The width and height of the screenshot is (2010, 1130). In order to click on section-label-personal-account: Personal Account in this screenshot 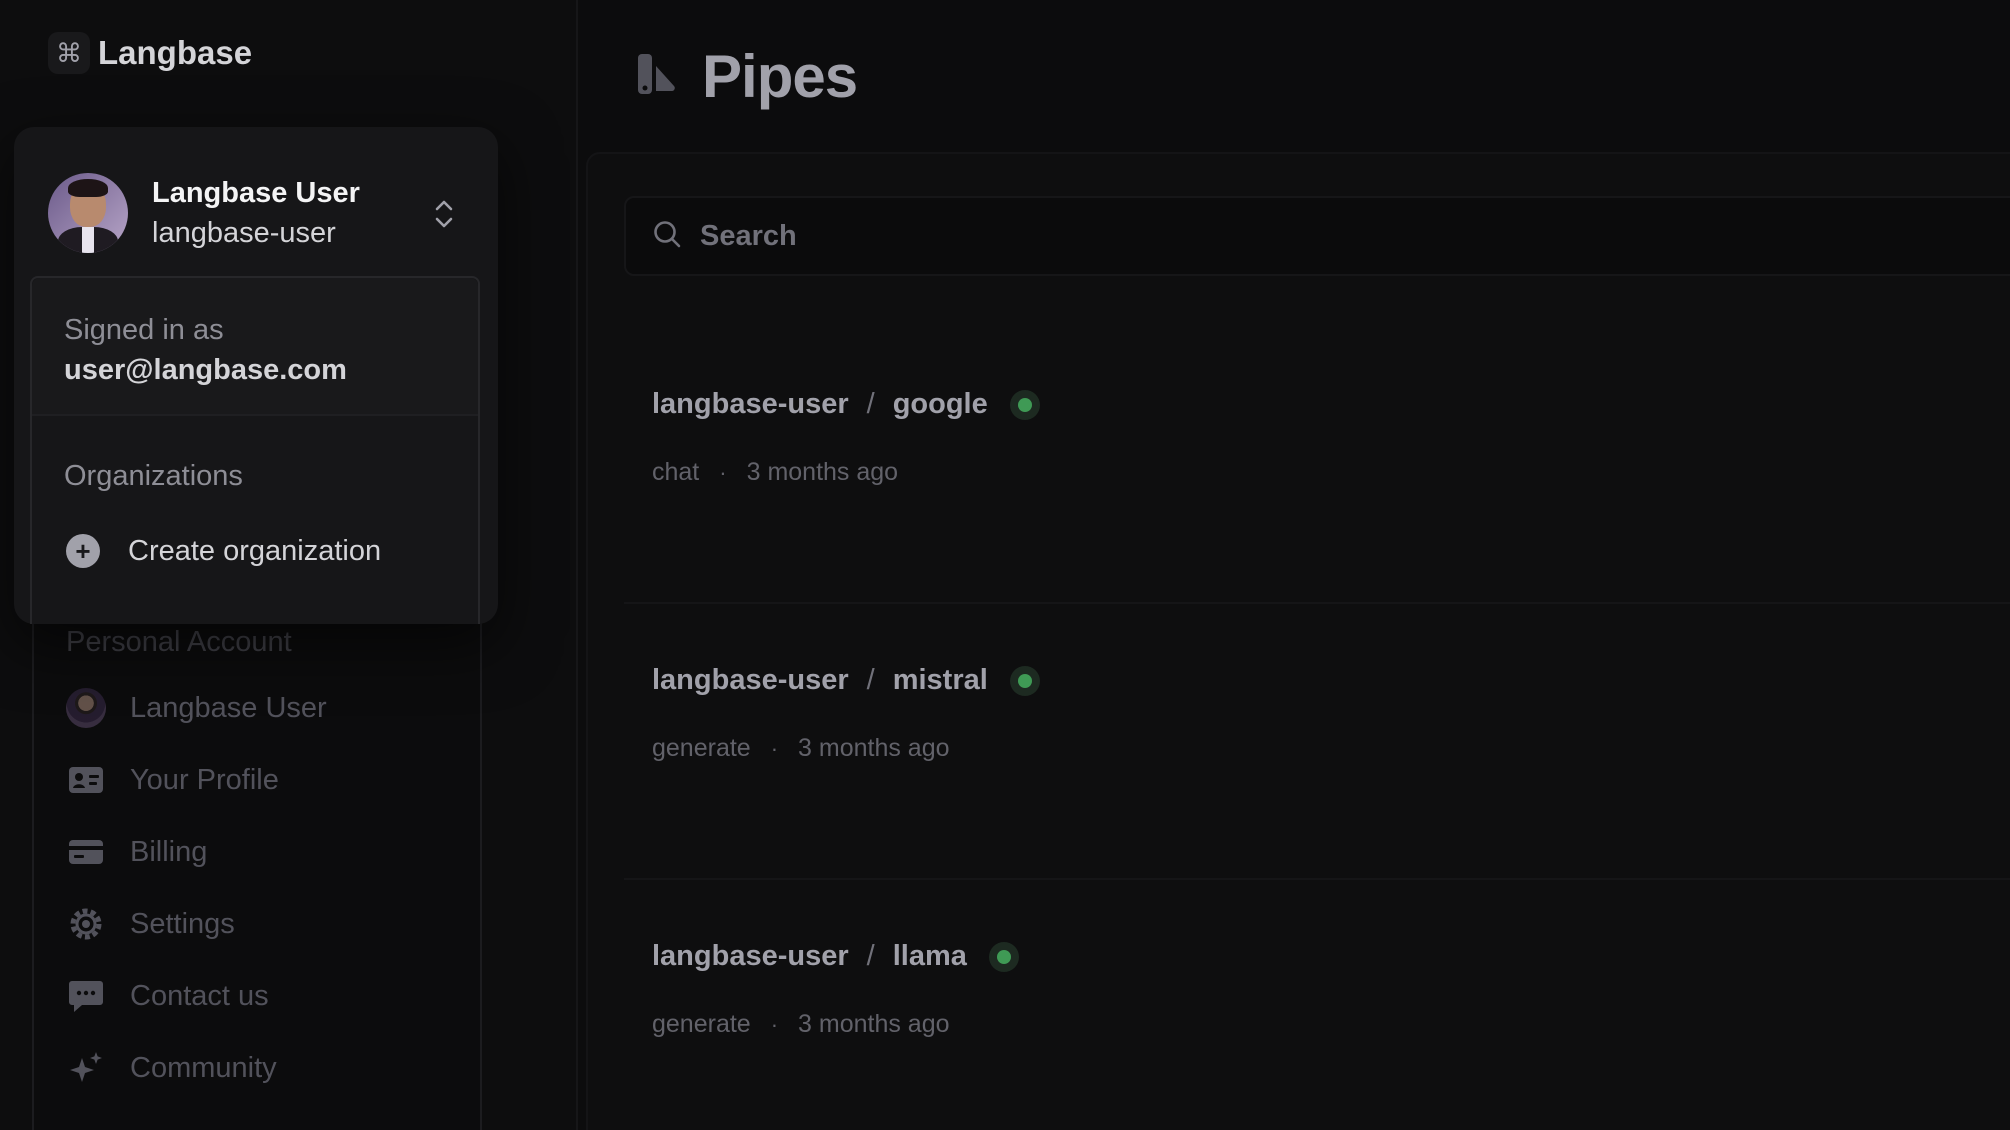, I will do `click(179, 642)`.